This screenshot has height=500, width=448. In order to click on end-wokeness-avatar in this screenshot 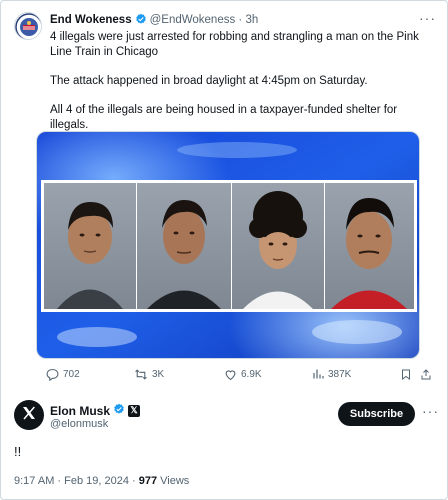, I will do `click(28, 26)`.